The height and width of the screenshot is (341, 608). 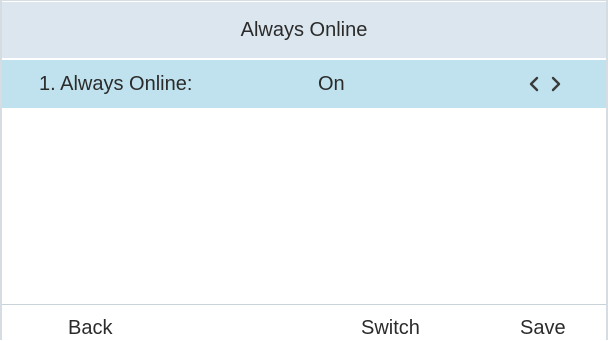 I want to click on back-button: Back, so click(x=90, y=328).